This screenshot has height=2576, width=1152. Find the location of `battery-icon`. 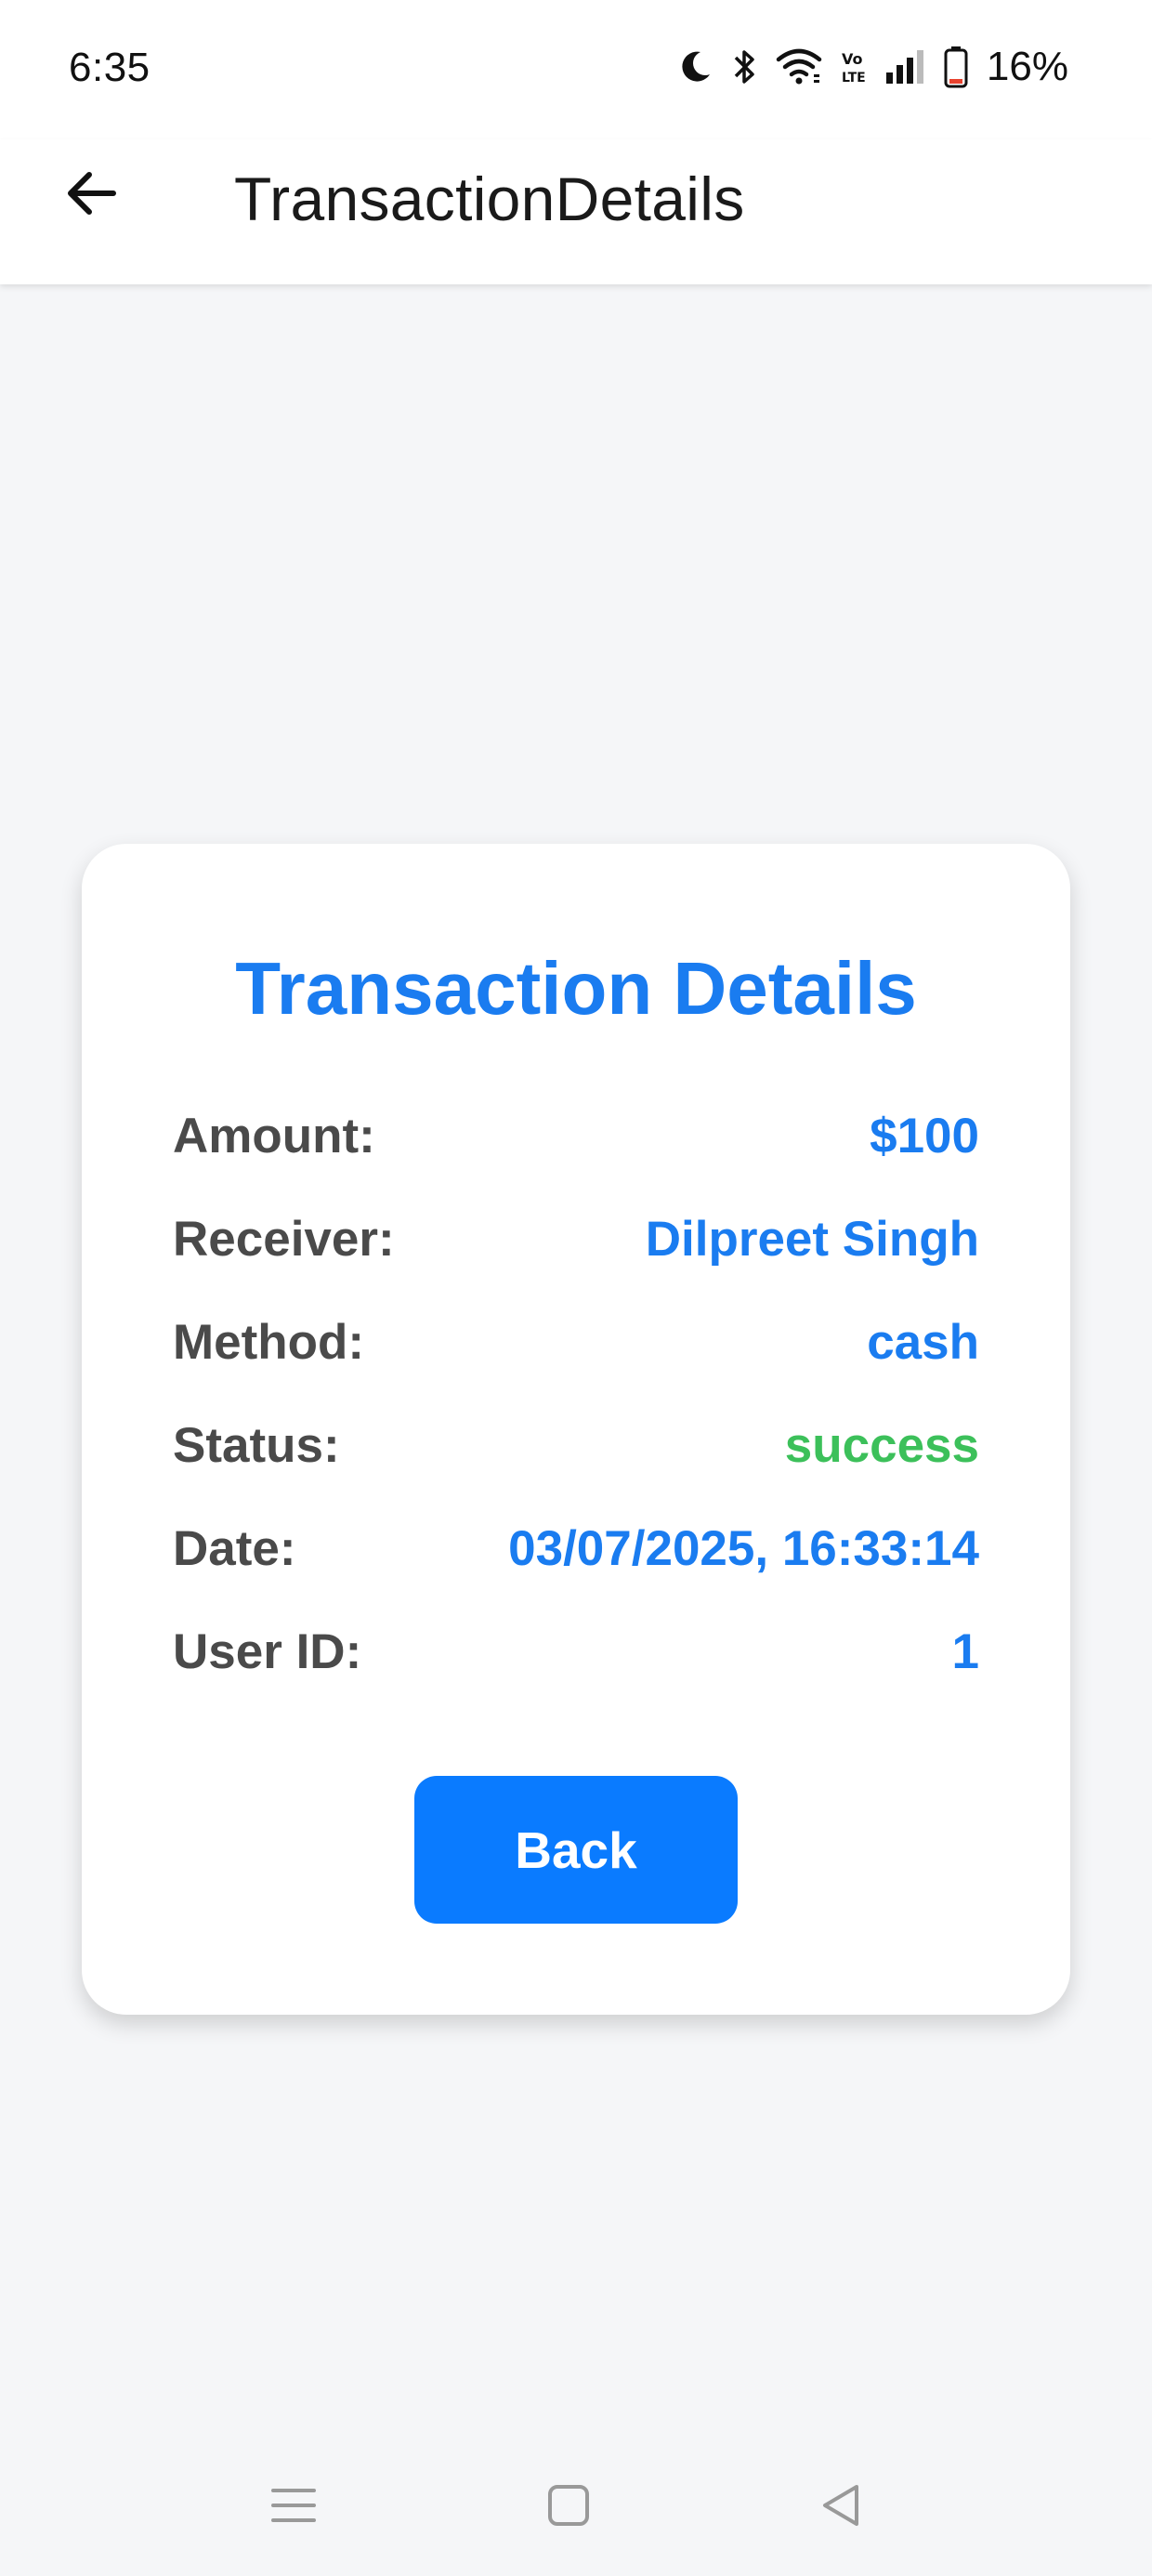

battery-icon is located at coordinates (956, 67).